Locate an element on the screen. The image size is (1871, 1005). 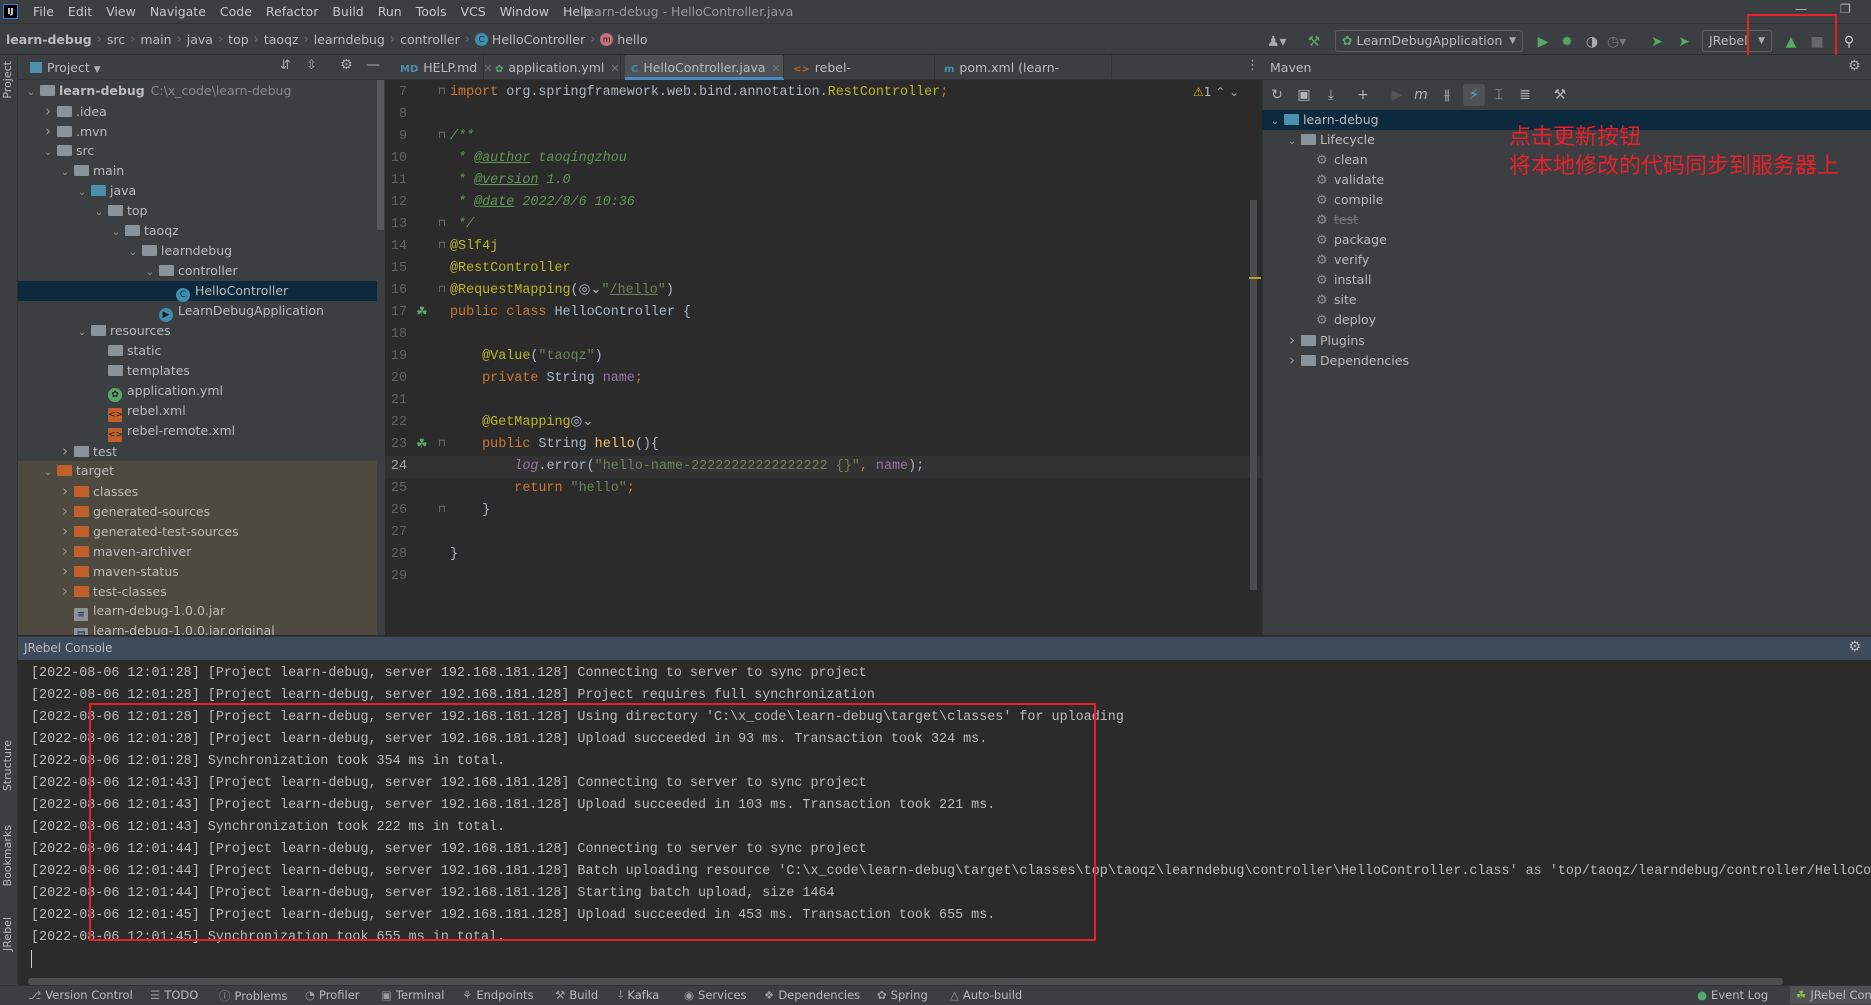
reload-icon: ↻ is located at coordinates (1277, 95).